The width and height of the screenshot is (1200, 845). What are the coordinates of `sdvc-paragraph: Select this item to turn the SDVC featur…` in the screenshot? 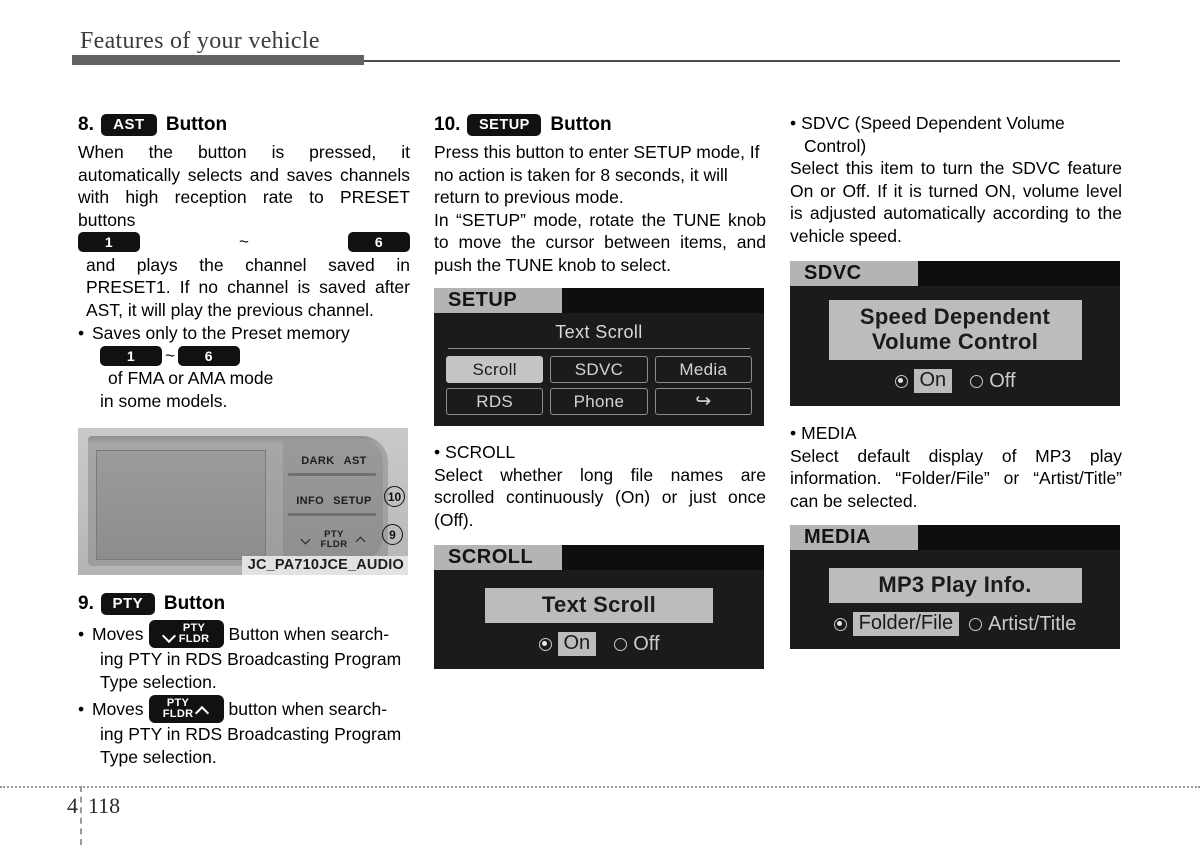 It's located at (956, 202).